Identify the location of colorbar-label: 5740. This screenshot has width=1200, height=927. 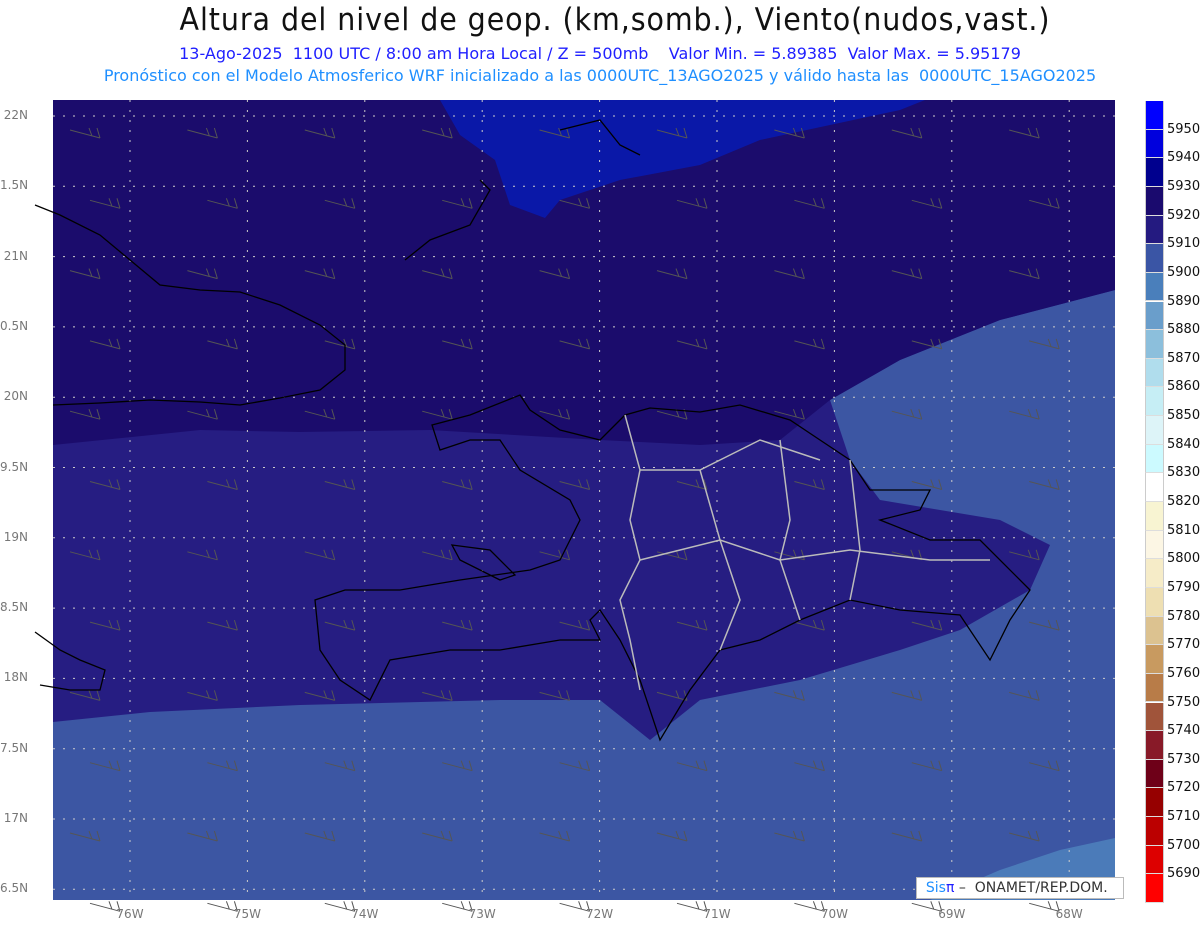
(1183, 731).